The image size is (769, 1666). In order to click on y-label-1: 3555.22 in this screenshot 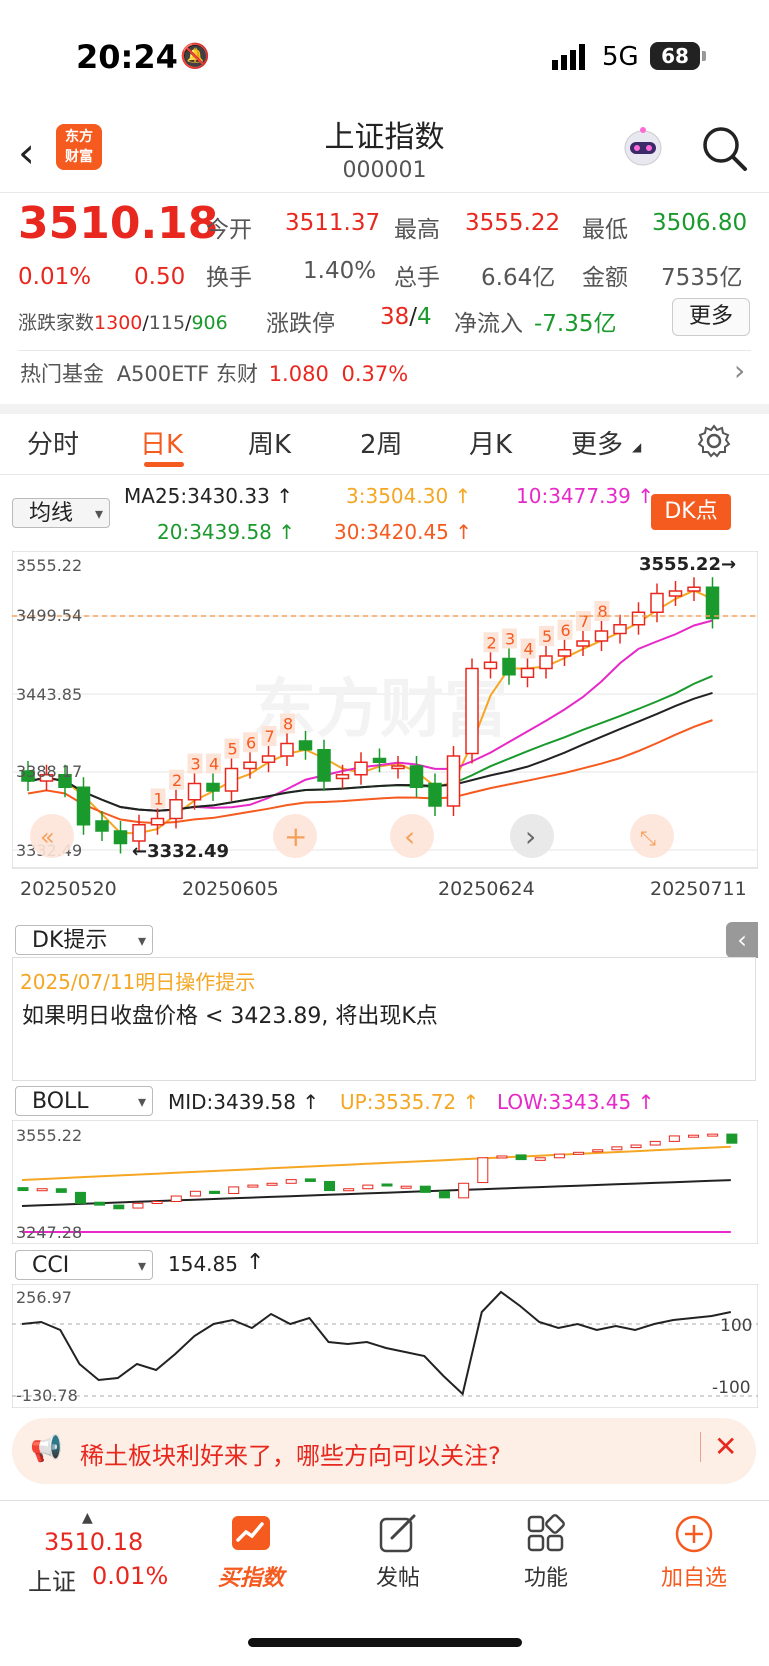, I will do `click(49, 565)`.